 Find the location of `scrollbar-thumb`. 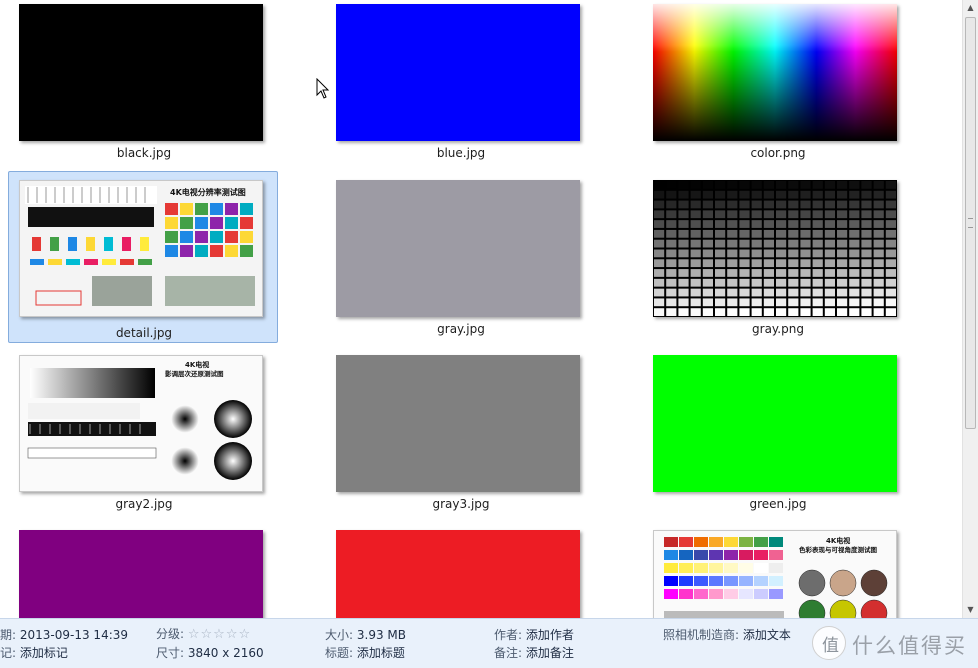

scrollbar-thumb is located at coordinates (970, 223).